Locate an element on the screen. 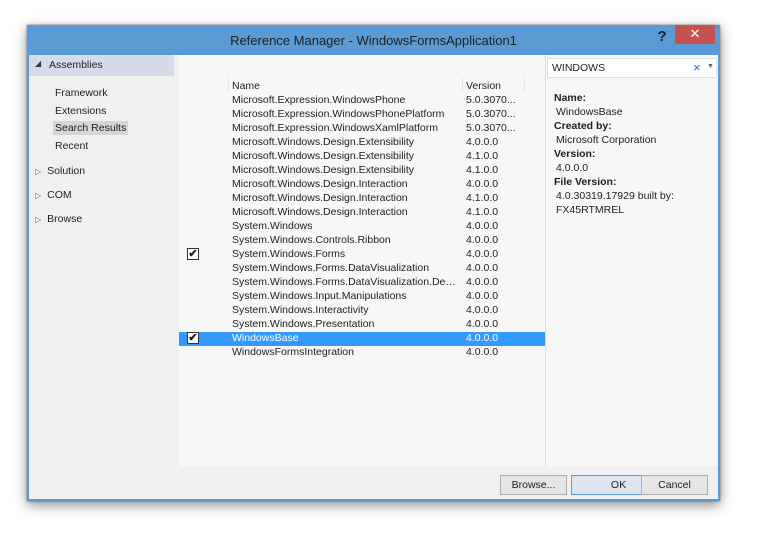  assembly-name: System.Windows is located at coordinates (272, 226).